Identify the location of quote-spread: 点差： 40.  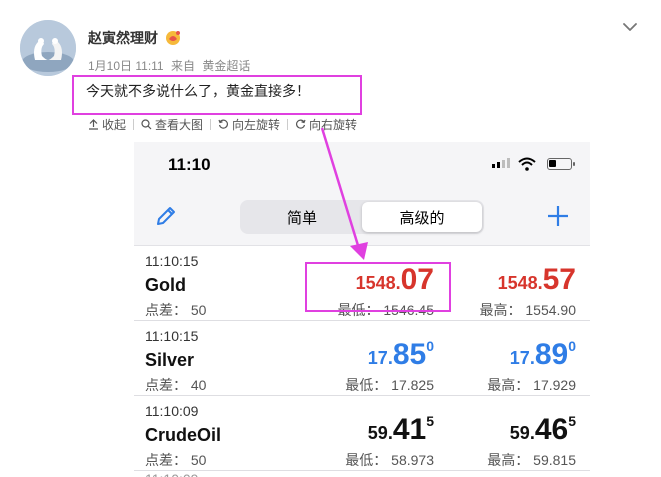
(176, 385).